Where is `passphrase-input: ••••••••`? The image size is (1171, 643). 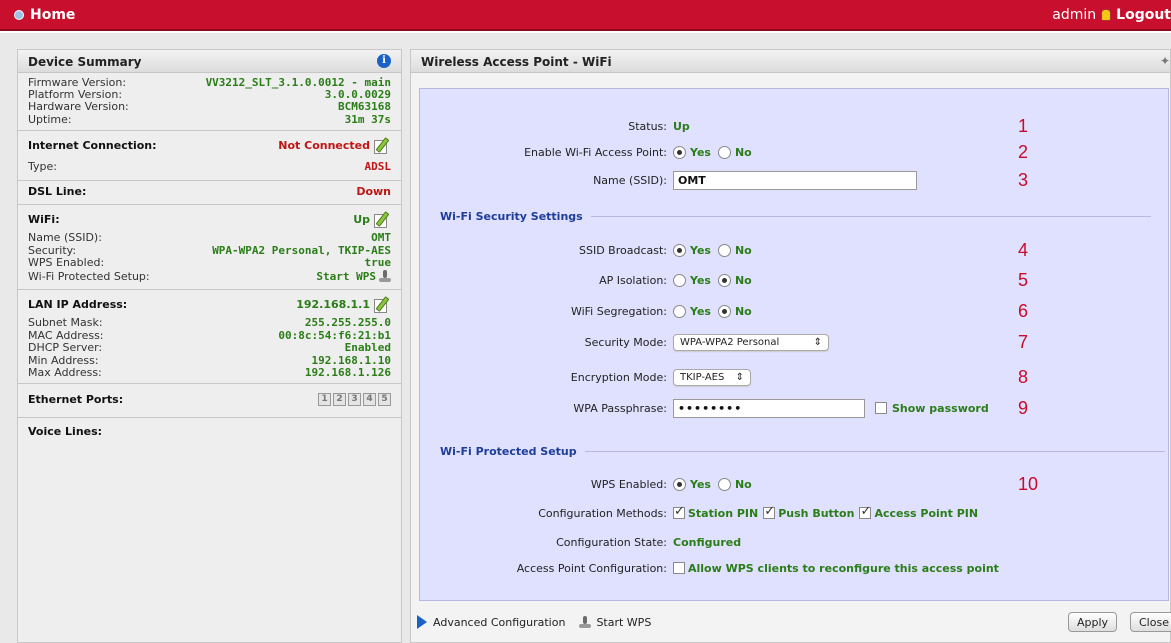
passphrase-input: •••••••• is located at coordinates (769, 408).